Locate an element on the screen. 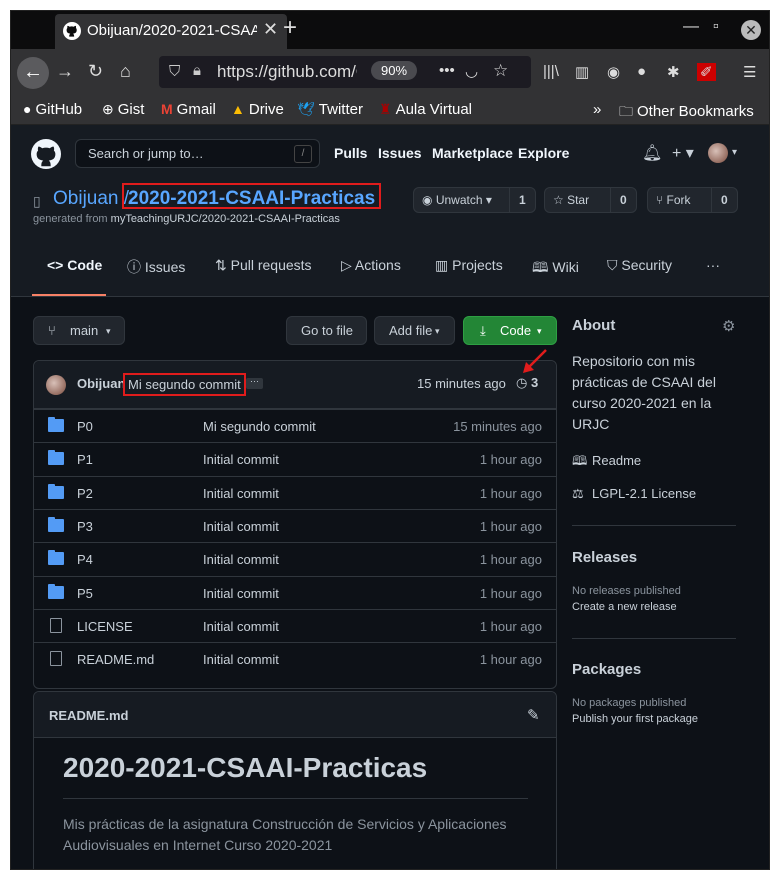 This screenshot has width=782, height=883. pocket-icon: ◡ is located at coordinates (471, 71).